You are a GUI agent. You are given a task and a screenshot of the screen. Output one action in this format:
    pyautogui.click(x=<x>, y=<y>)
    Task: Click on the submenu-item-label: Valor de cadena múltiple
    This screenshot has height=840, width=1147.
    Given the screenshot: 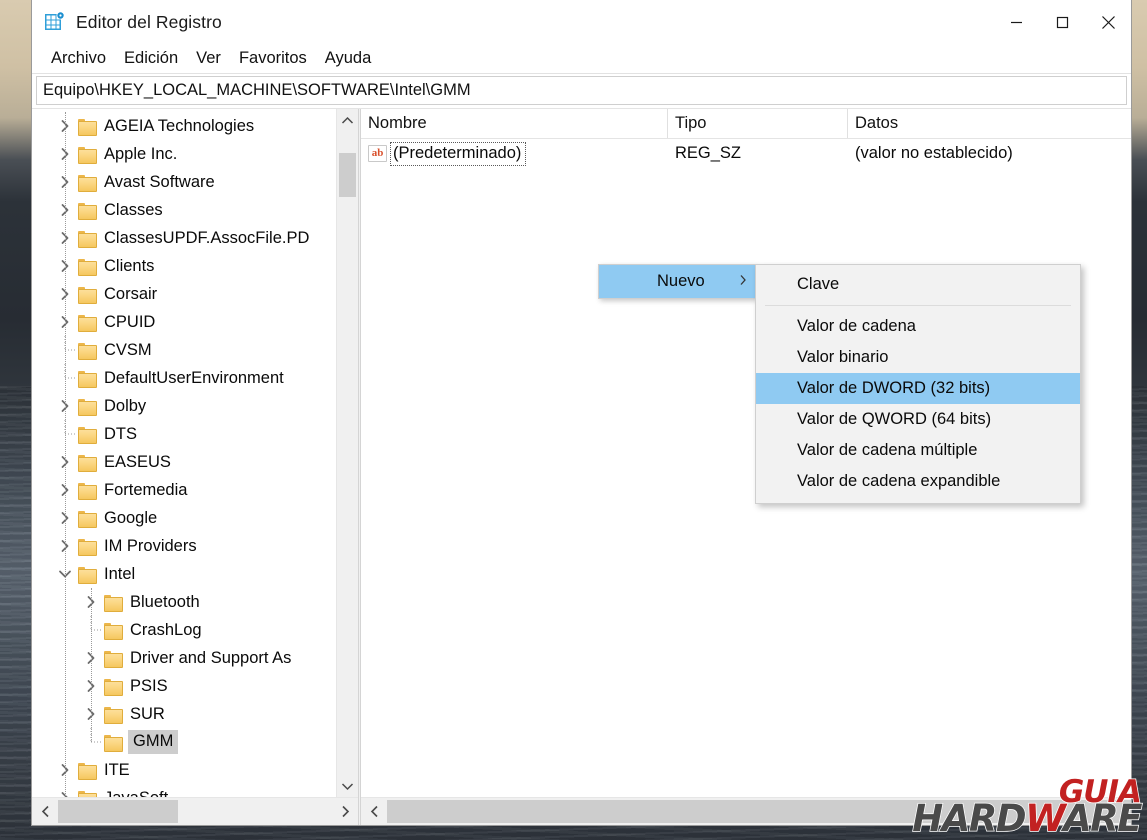 What is the action you would take?
    pyautogui.click(x=887, y=450)
    